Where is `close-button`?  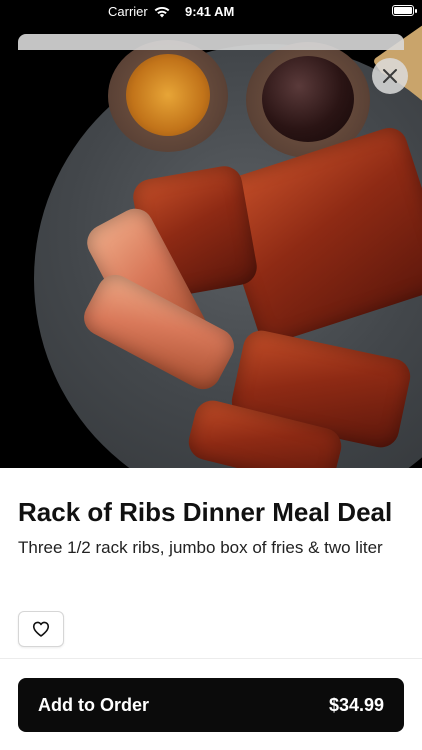 close-button is located at coordinates (390, 76).